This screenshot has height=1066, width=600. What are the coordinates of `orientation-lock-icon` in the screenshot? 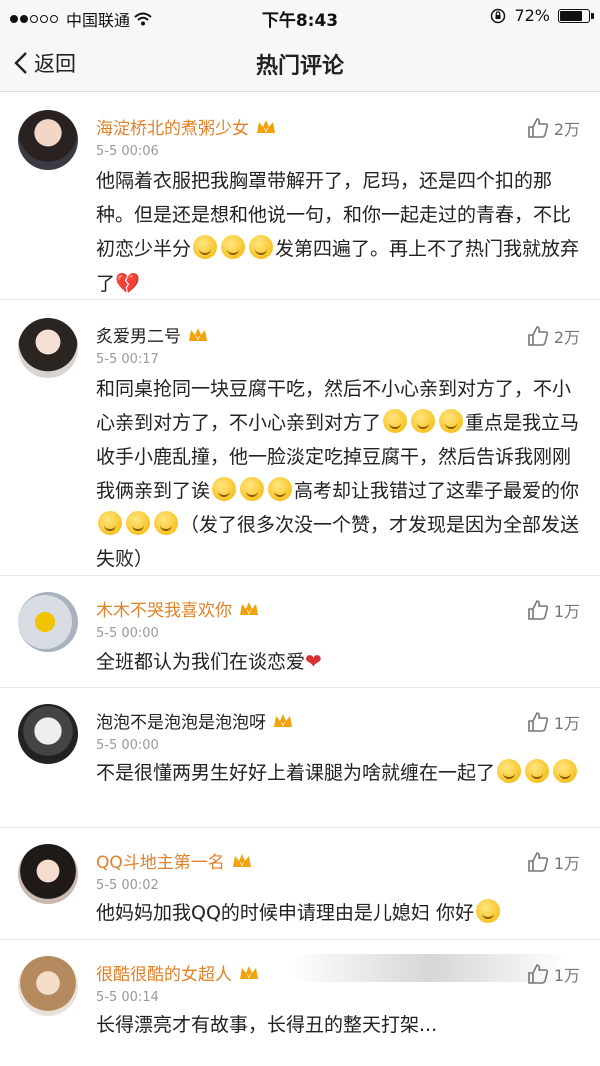 It's located at (498, 15).